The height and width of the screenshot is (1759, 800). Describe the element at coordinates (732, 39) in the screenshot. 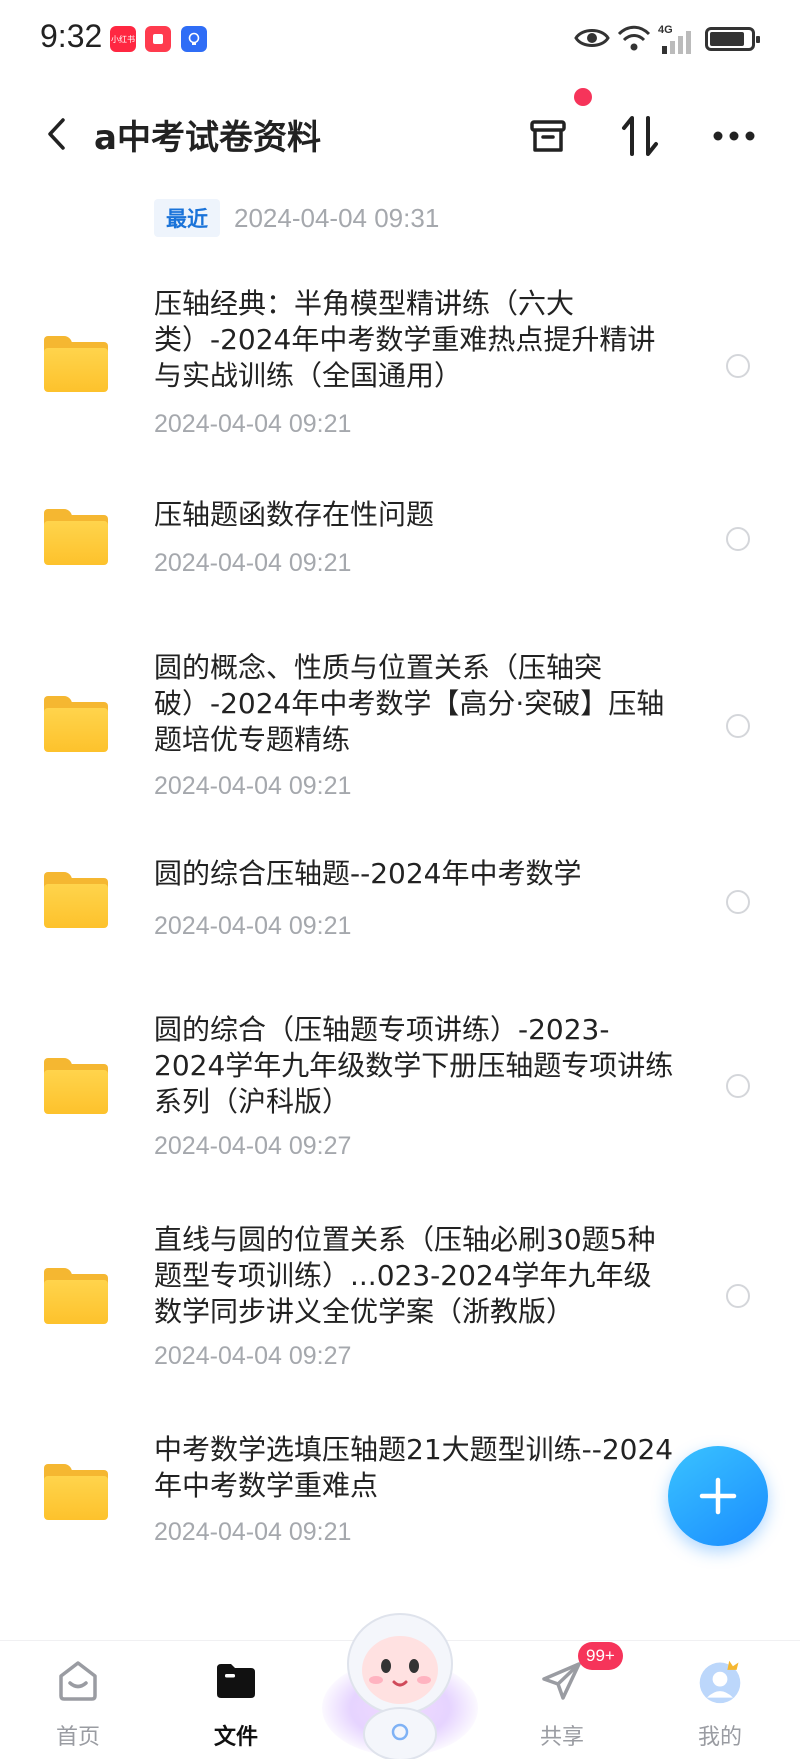

I see `battery-icon` at that location.